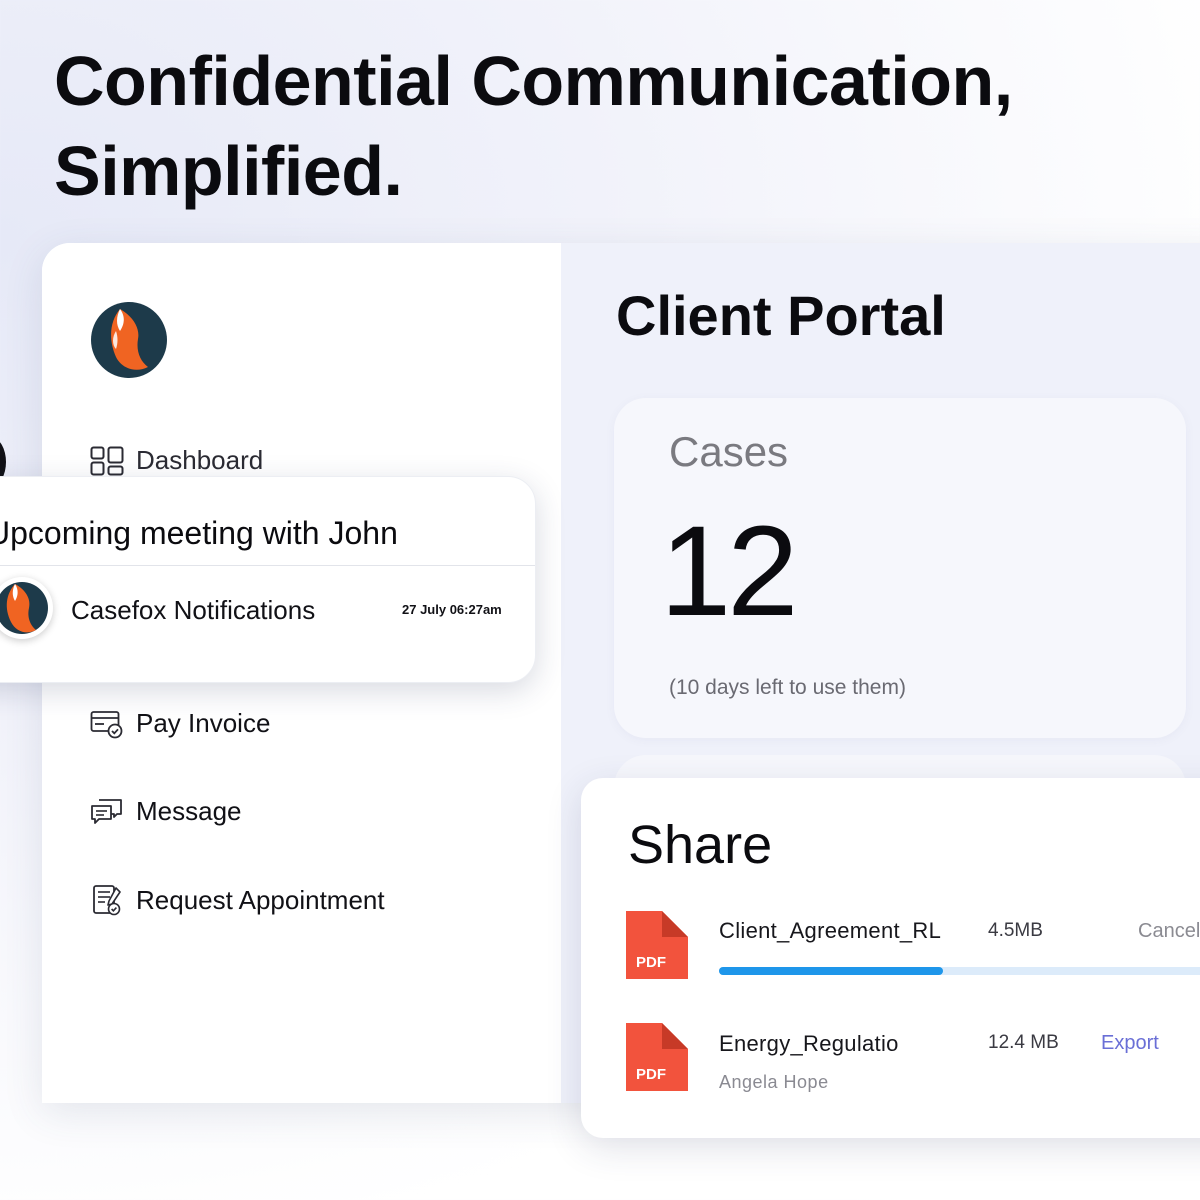  What do you see at coordinates (781, 315) in the screenshot?
I see `page-title: Client Portal` at bounding box center [781, 315].